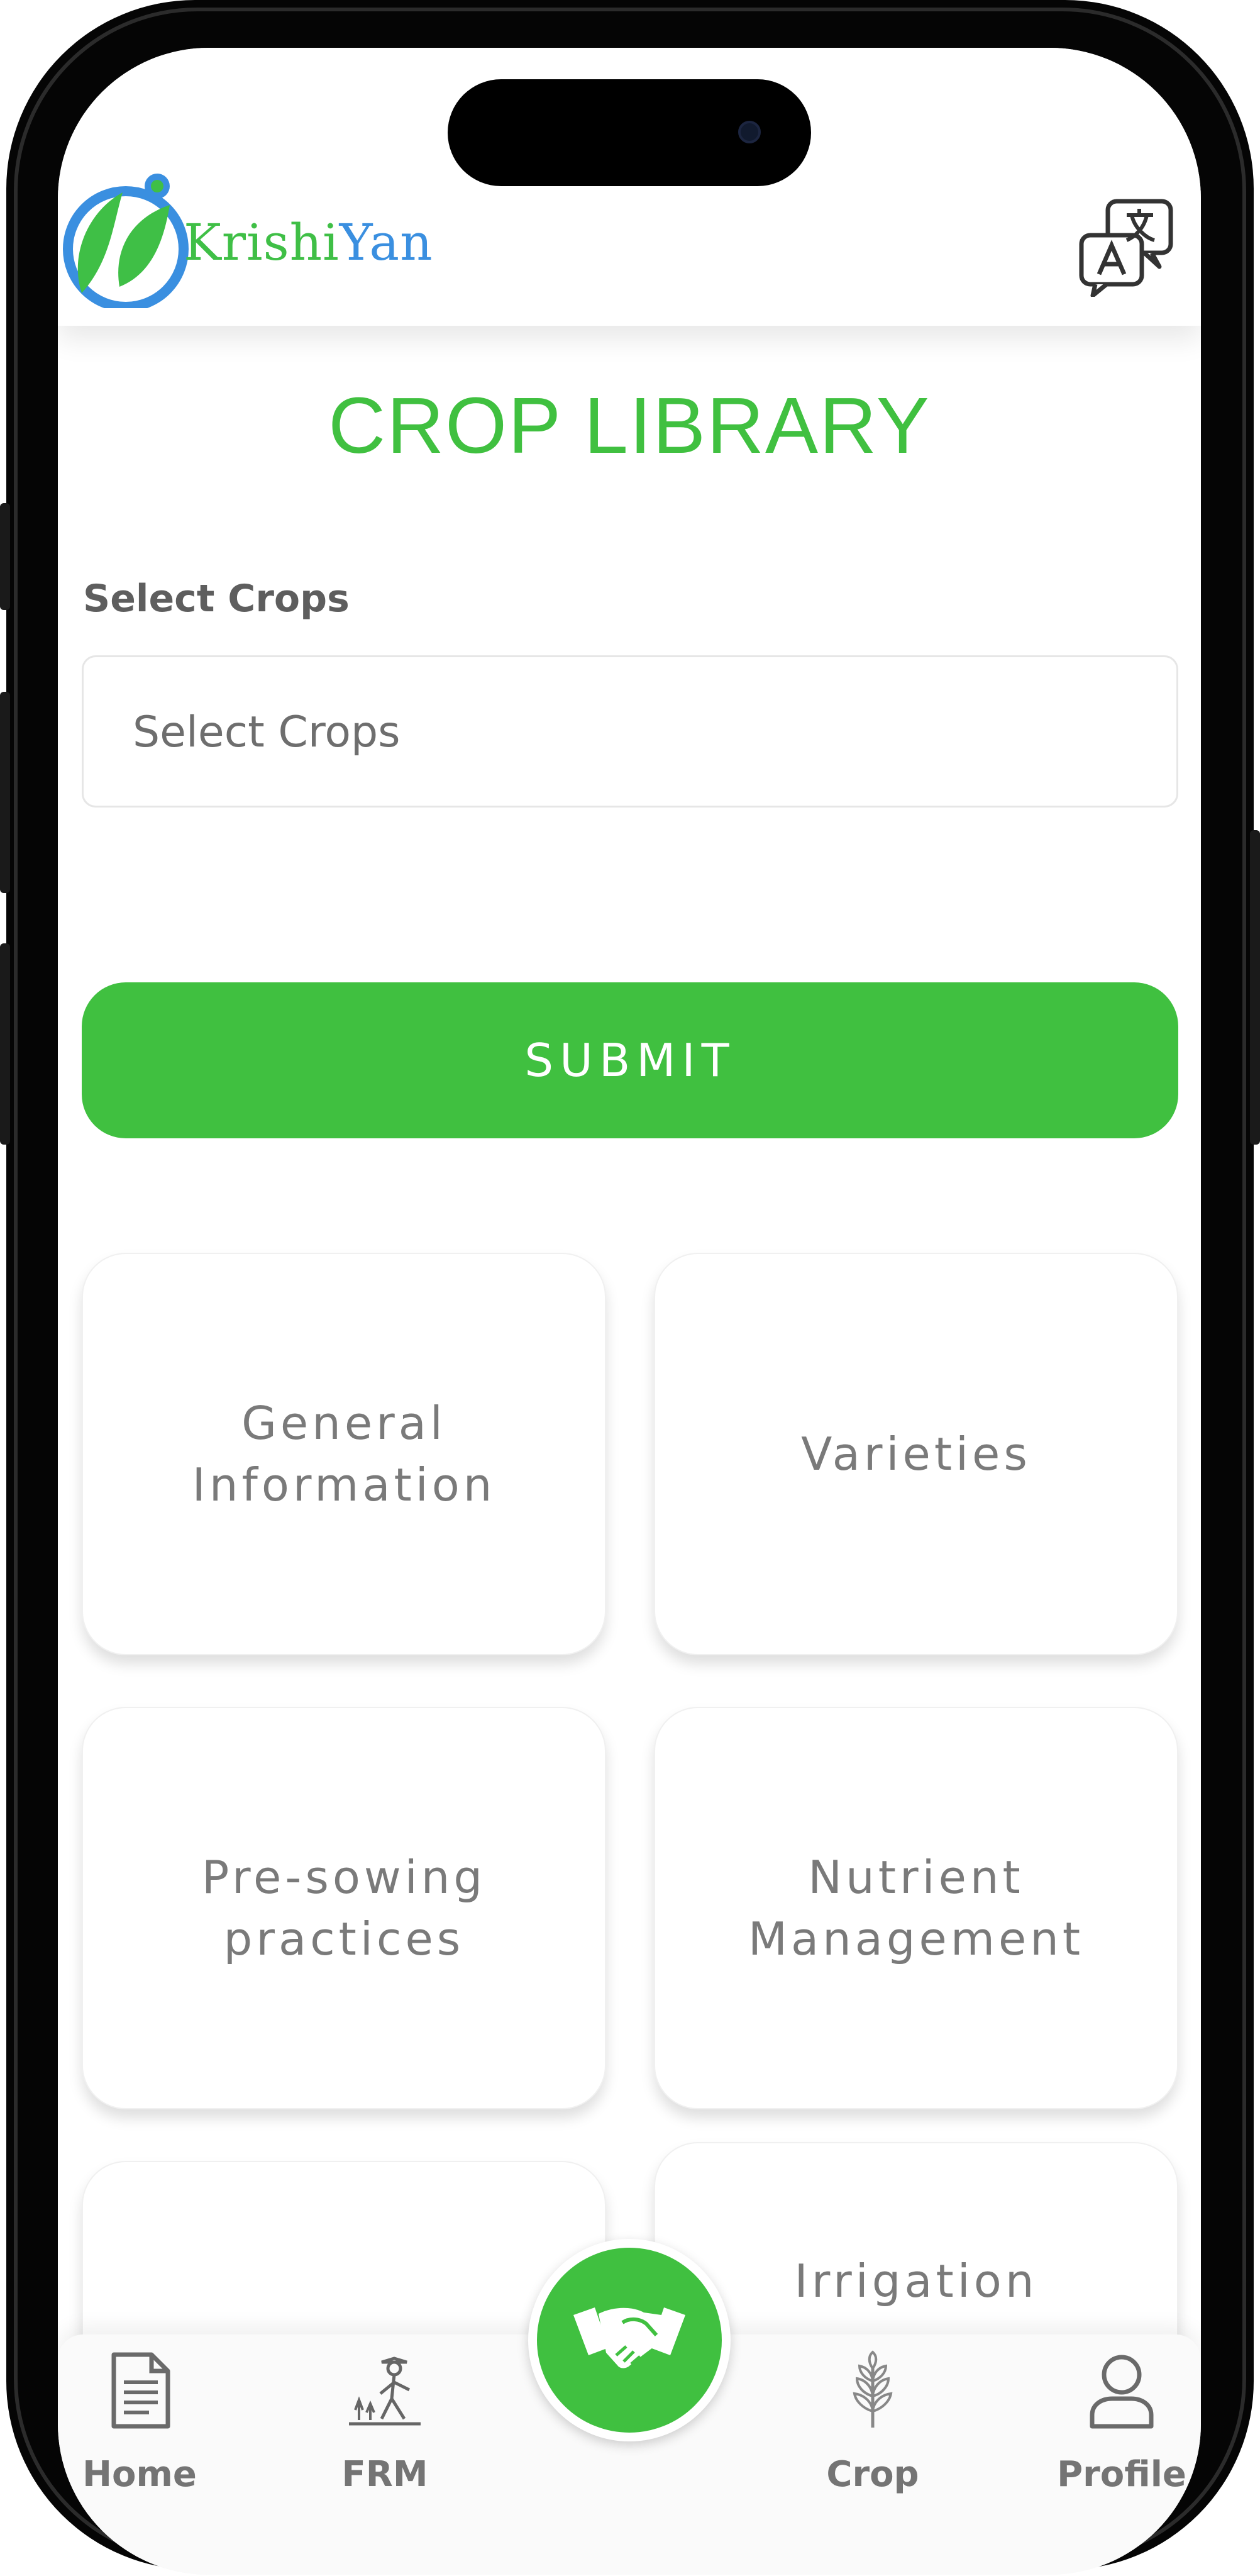 The width and height of the screenshot is (1260, 2576). I want to click on farmer-icon, so click(385, 2391).